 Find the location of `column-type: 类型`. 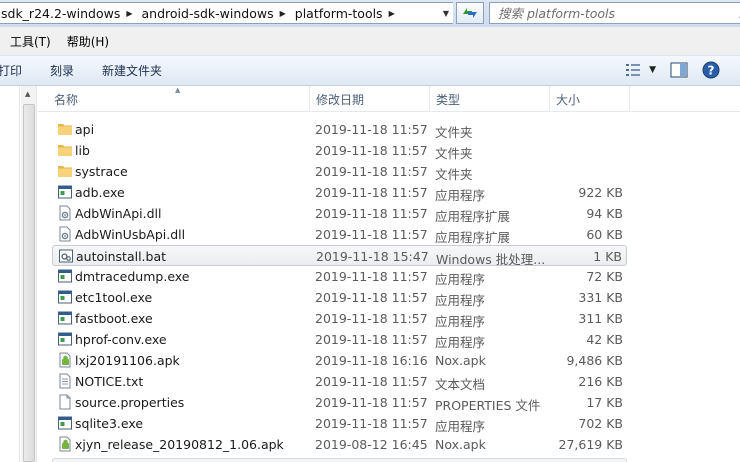

column-type: 类型 is located at coordinates (490, 99).